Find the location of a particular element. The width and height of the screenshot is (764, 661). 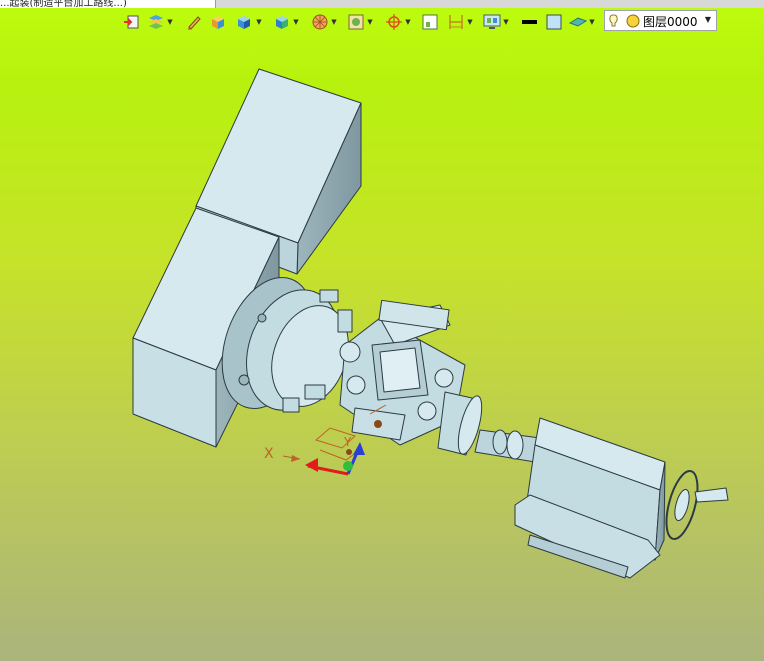

axis-y-label: Y is located at coordinates (347, 442).